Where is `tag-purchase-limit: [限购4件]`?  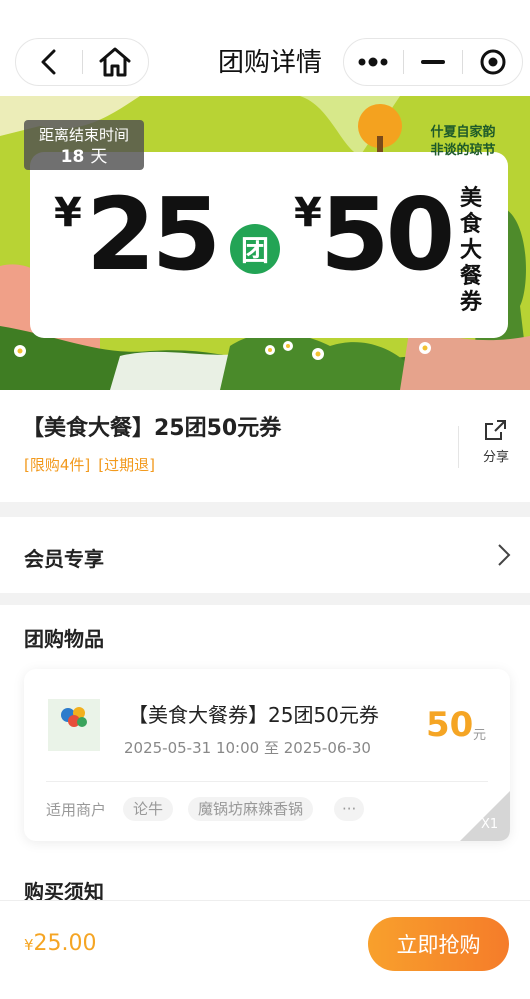 tag-purchase-limit: [限购4件] is located at coordinates (57, 465).